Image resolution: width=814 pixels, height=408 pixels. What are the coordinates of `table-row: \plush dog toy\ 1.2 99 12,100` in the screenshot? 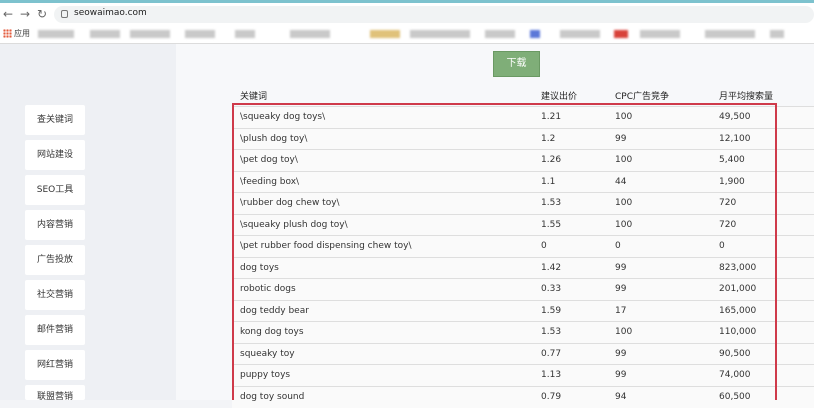 It's located at (523, 138).